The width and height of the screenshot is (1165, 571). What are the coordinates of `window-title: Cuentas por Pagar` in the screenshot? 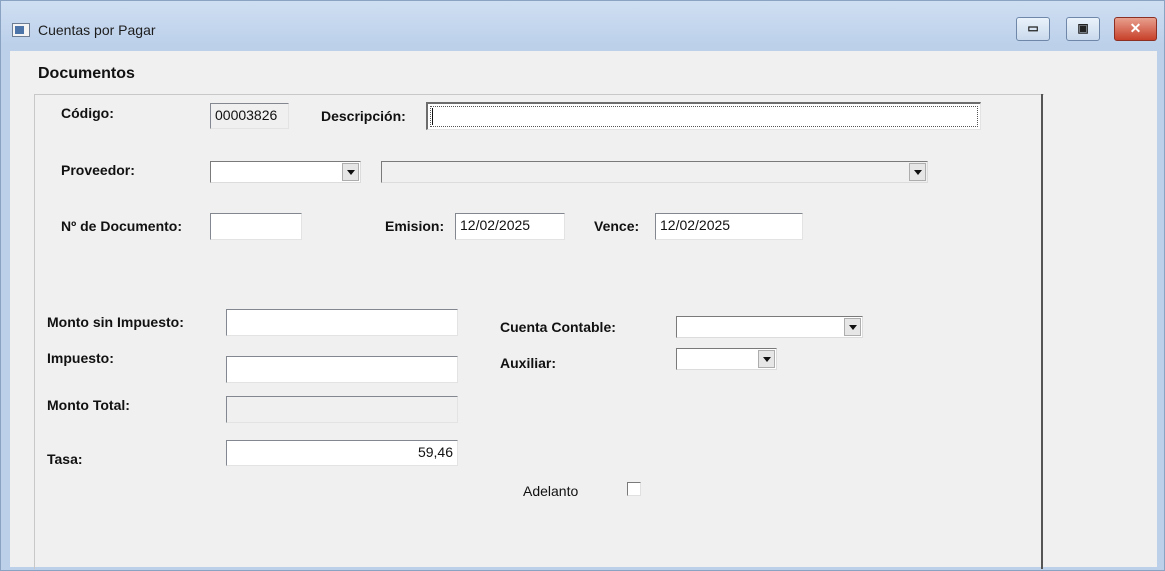 It's located at (97, 30).